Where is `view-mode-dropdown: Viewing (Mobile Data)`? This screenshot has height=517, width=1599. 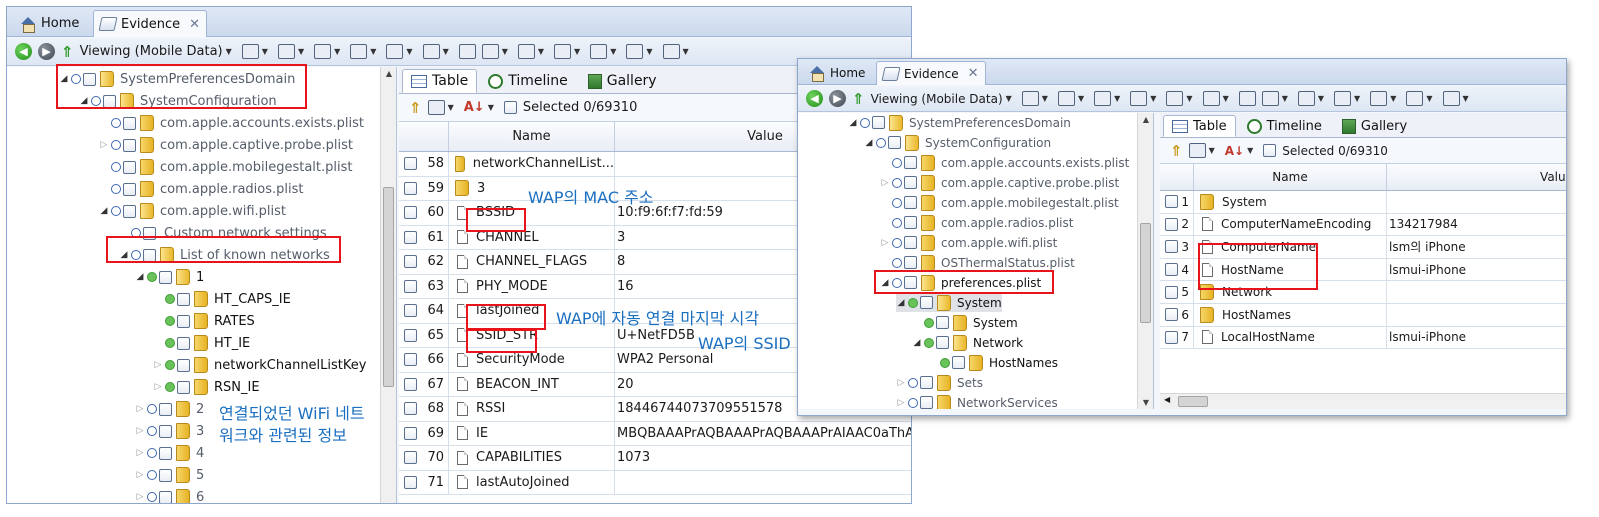
view-mode-dropdown: Viewing (Mobile Data) is located at coordinates (151, 51).